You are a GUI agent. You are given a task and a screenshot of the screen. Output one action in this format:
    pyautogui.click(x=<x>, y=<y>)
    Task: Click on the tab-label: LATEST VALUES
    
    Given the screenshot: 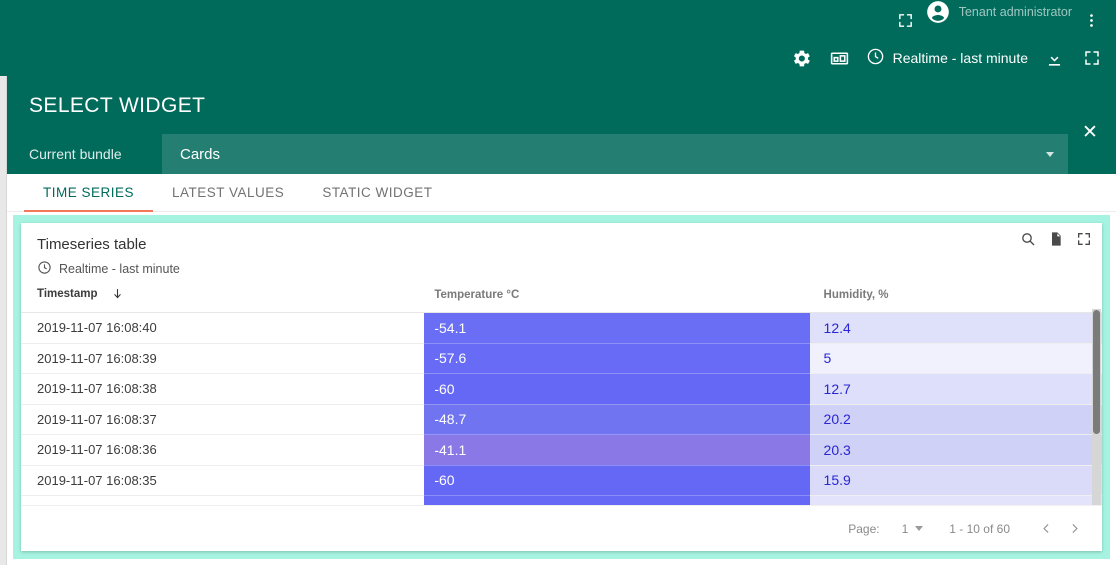 What is the action you would take?
    pyautogui.click(x=228, y=192)
    